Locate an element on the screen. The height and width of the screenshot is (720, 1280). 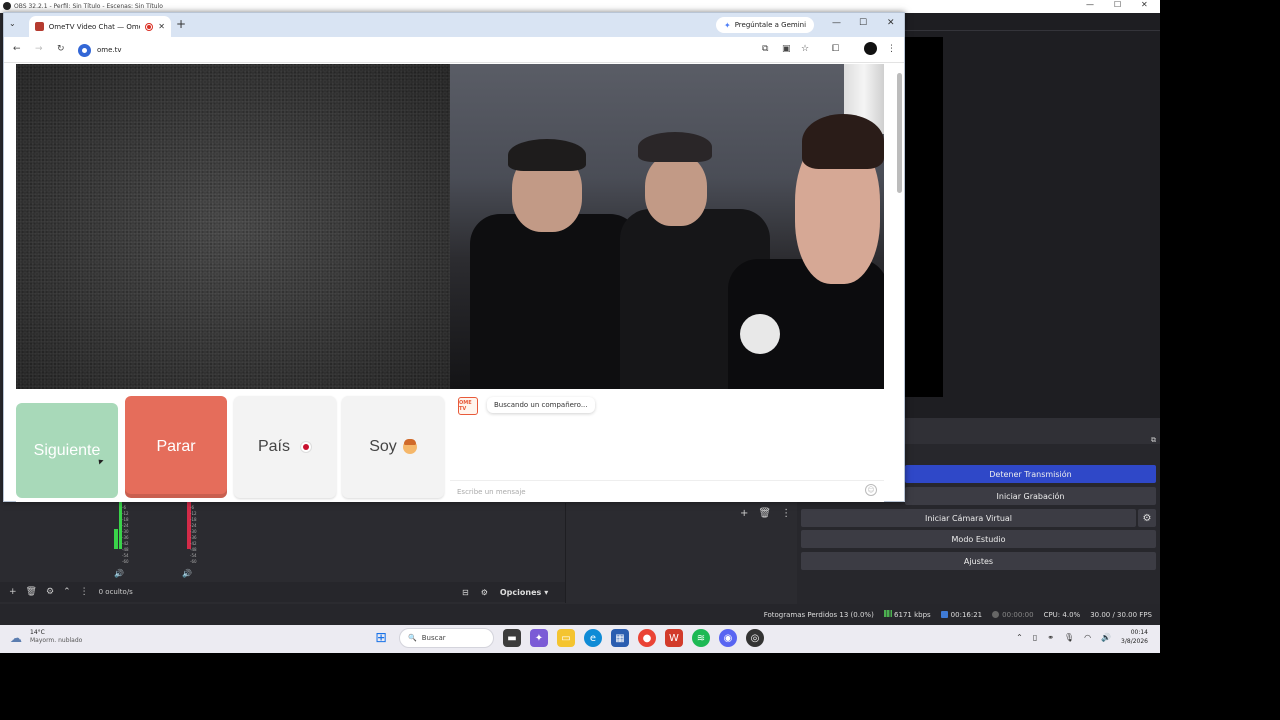
edge-icon: e is located at coordinates (593, 638).